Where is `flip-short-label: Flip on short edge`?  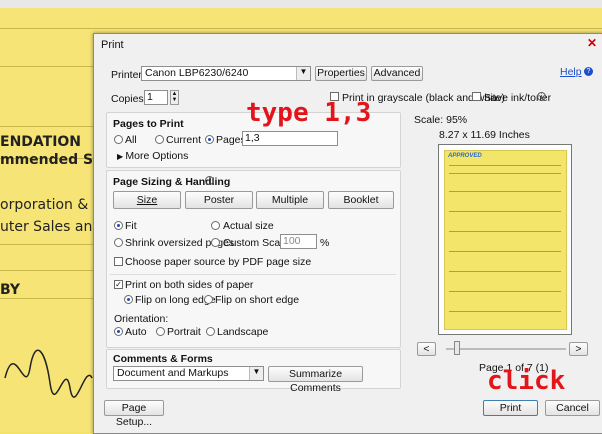
flip-short-label: Flip on short edge is located at coordinates (257, 300).